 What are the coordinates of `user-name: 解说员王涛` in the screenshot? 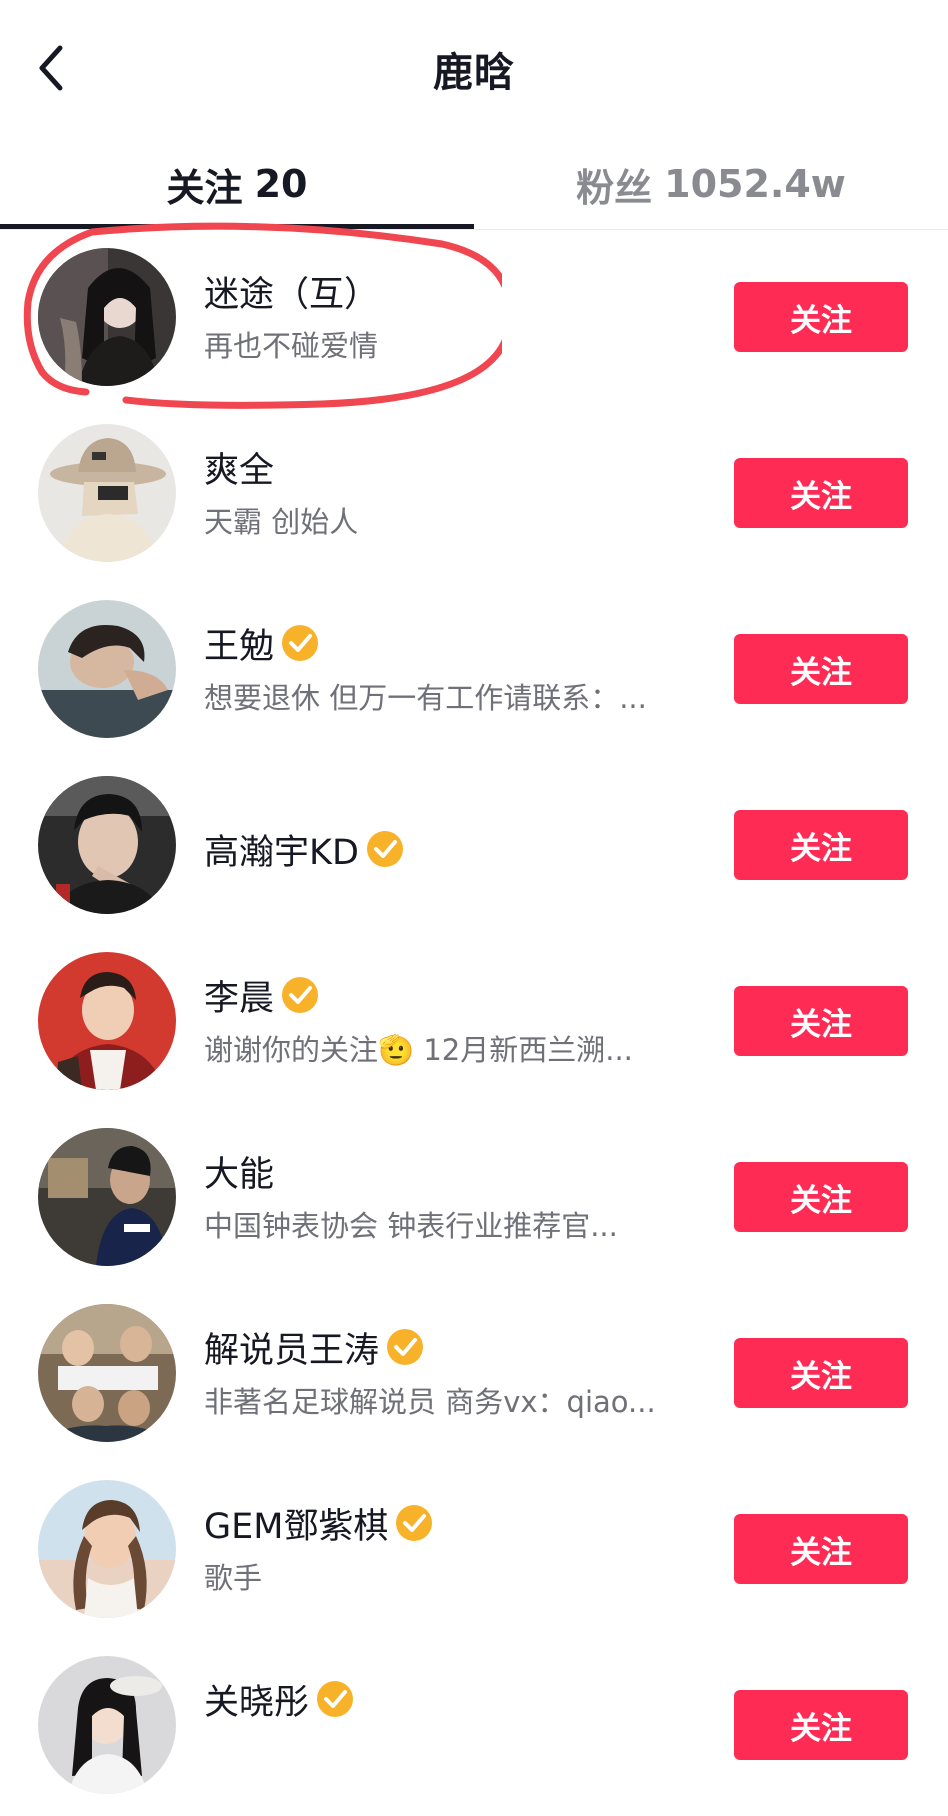 It's located at (292, 1350).